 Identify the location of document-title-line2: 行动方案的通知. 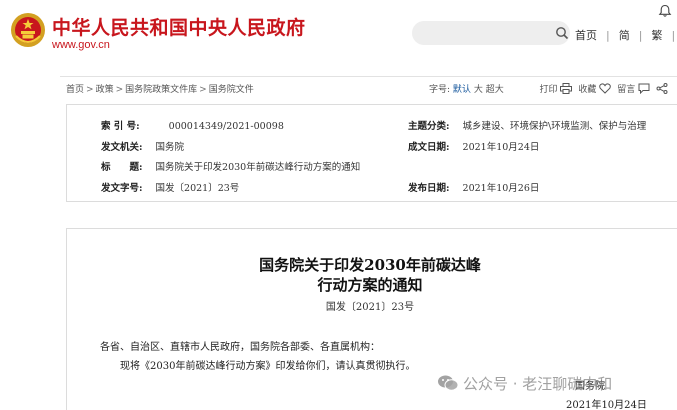
(370, 285).